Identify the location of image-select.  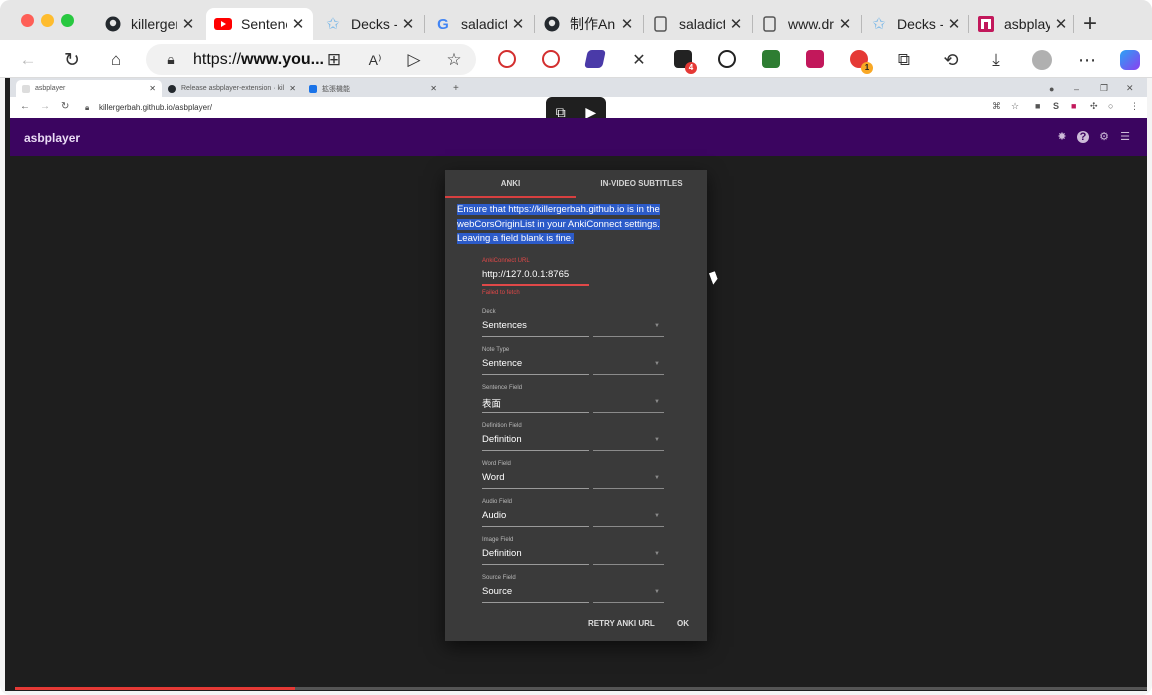
(628, 564).